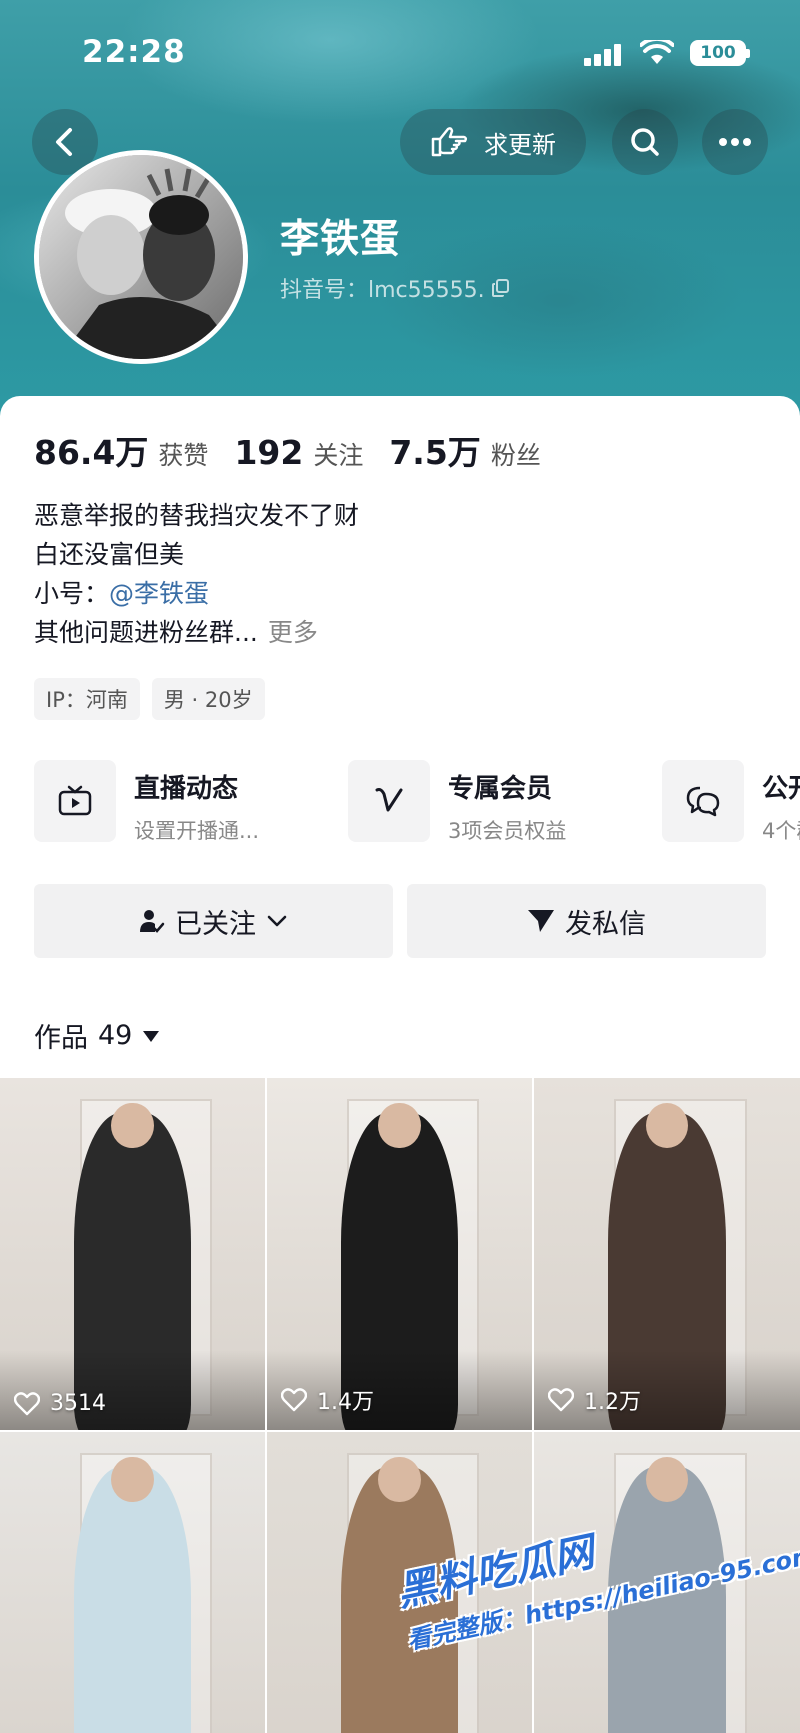 The image size is (800, 1733). I want to click on stat-value: 7.5万, so click(435, 452).